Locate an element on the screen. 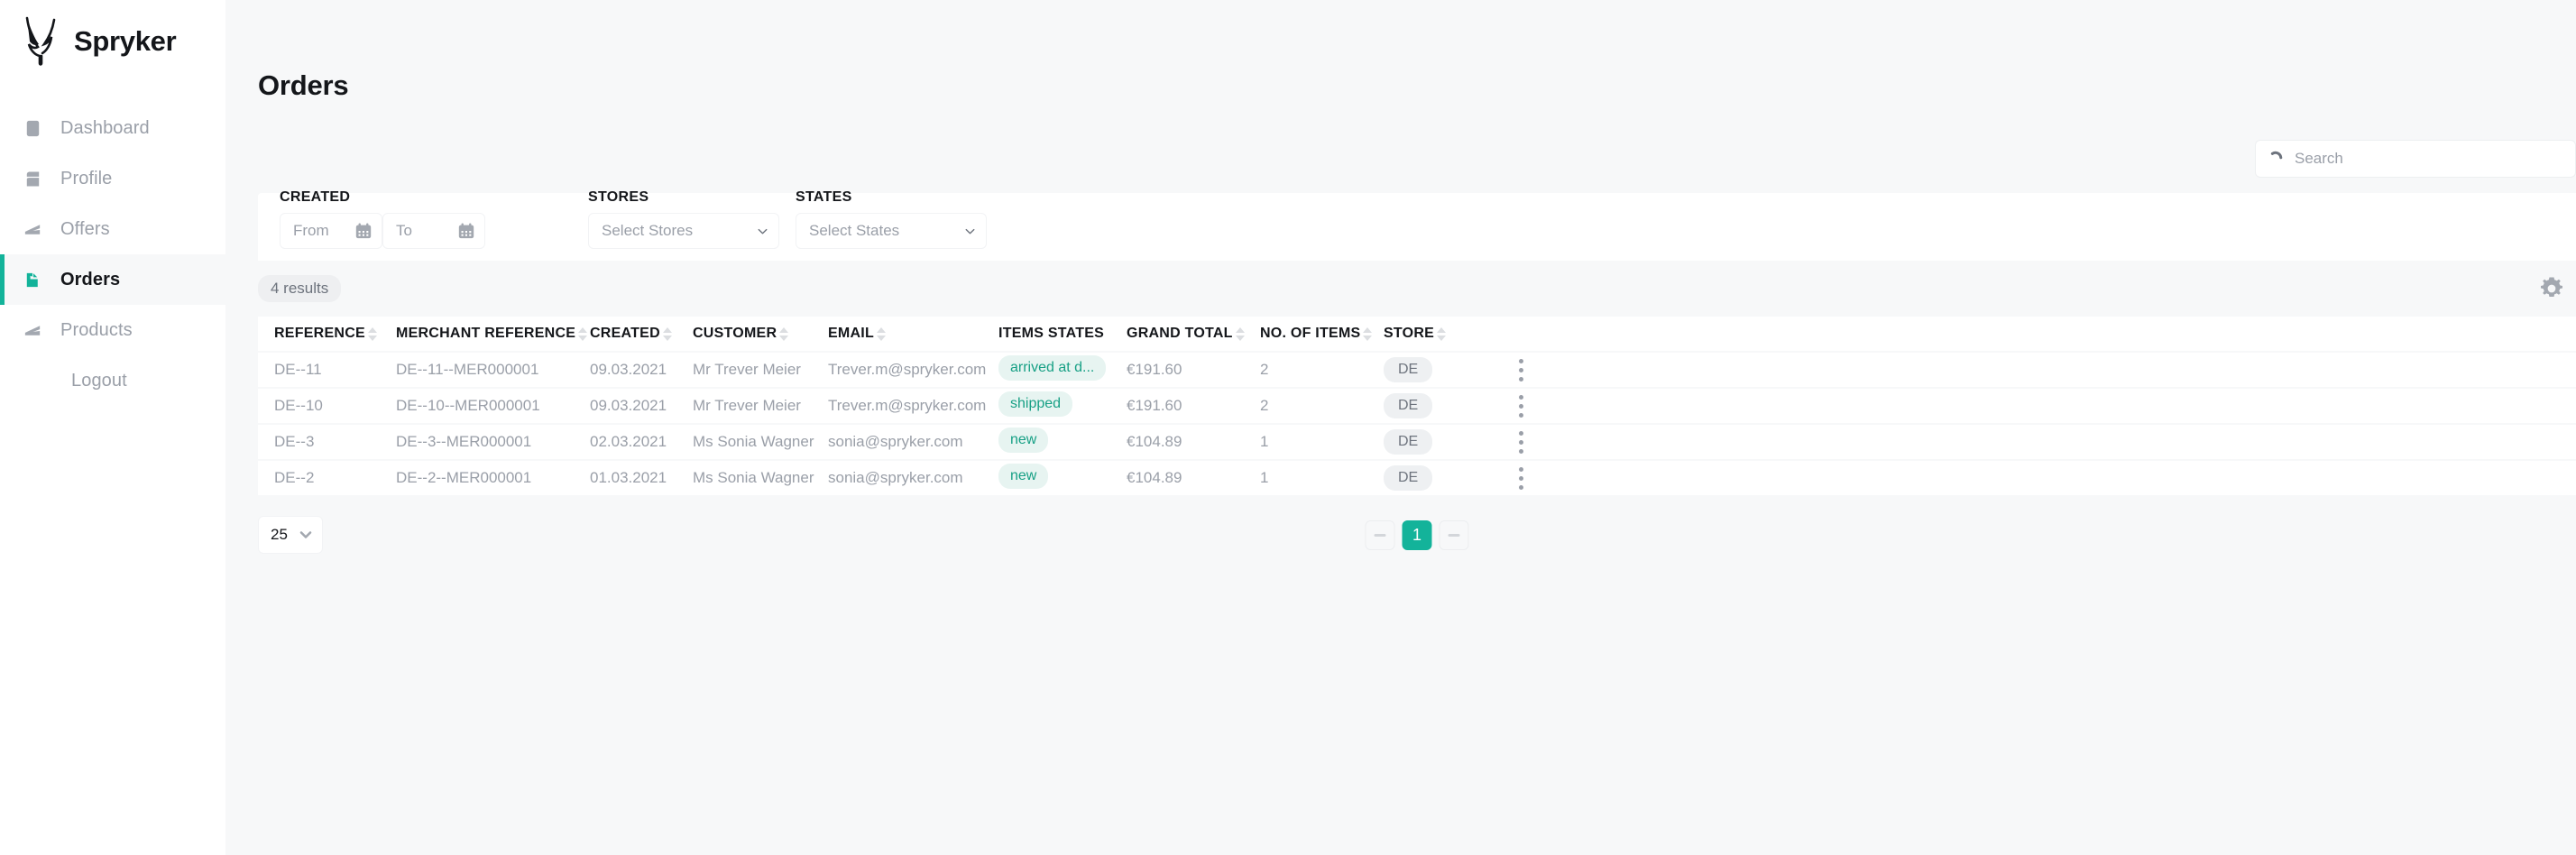 The height and width of the screenshot is (855, 2576). cell-items-states: shipped is located at coordinates (1063, 406).